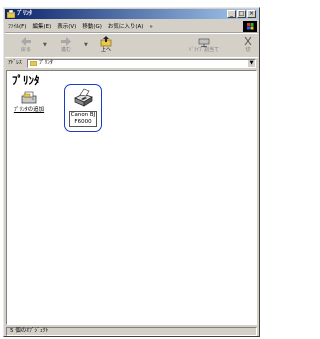 The height and width of the screenshot is (339, 320). I want to click on caption-buttons: _ □ ×, so click(241, 14).